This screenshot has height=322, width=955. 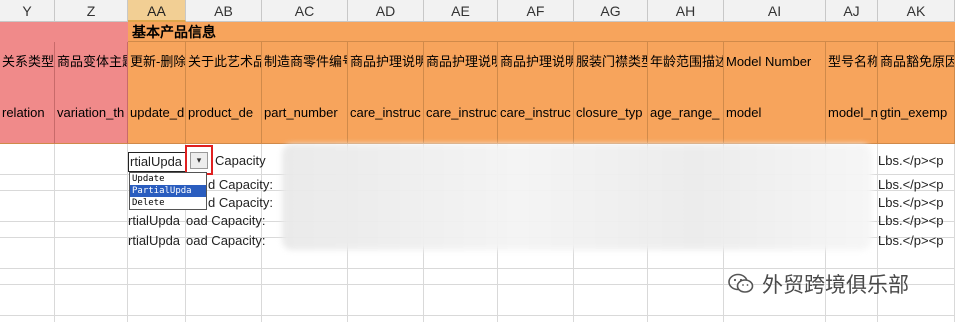 I want to click on watermark: 外贸跨境俱乐部, so click(x=818, y=284).